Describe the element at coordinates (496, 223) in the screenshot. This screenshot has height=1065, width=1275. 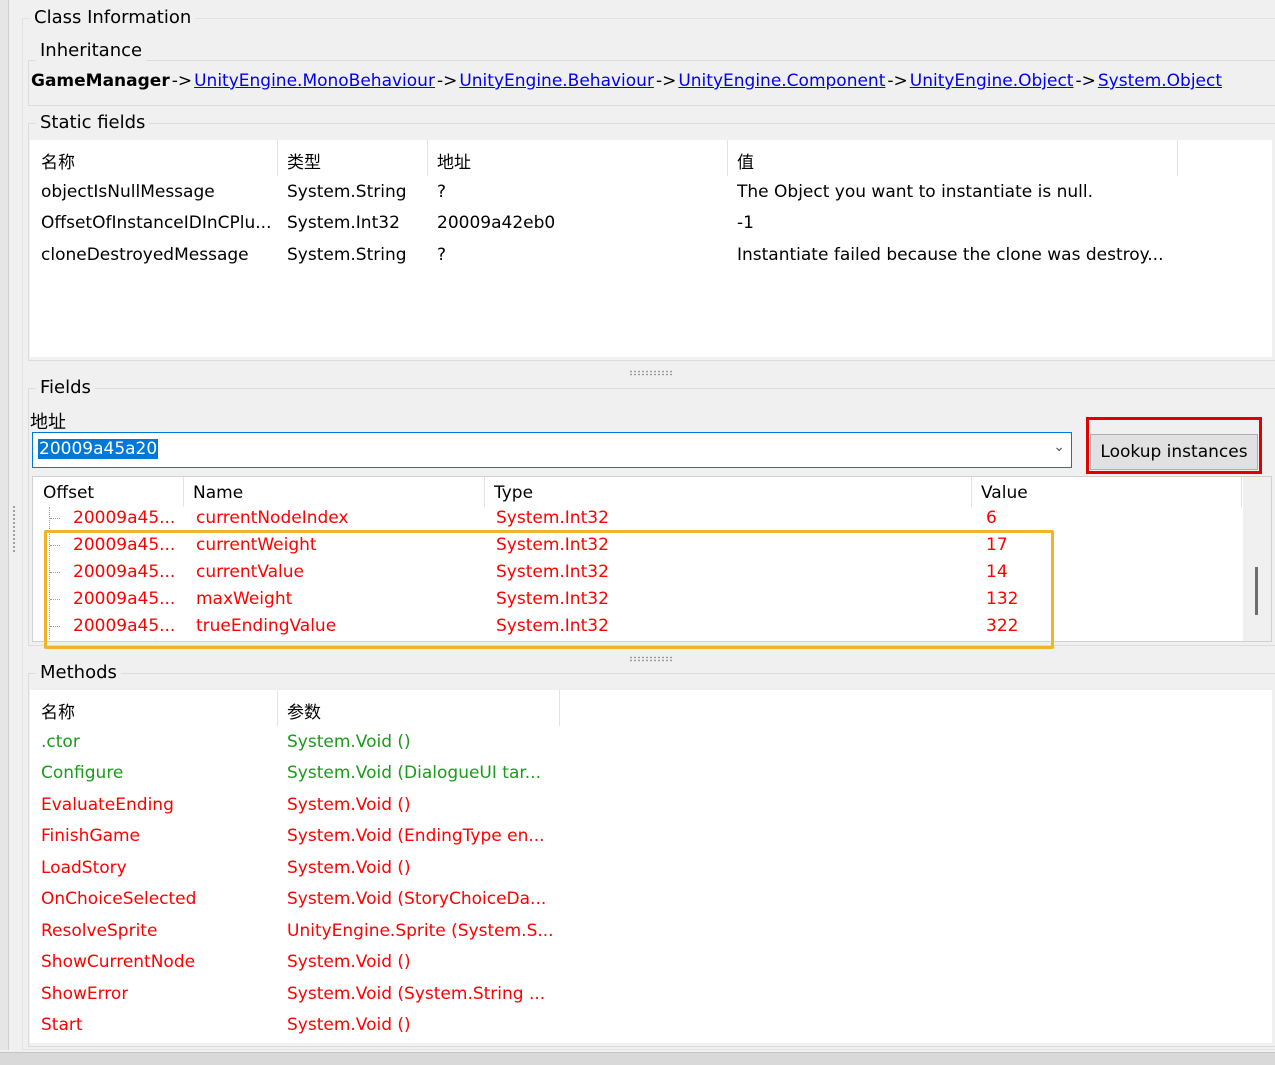
I see `static-field-address: 20009a42eb0` at that location.